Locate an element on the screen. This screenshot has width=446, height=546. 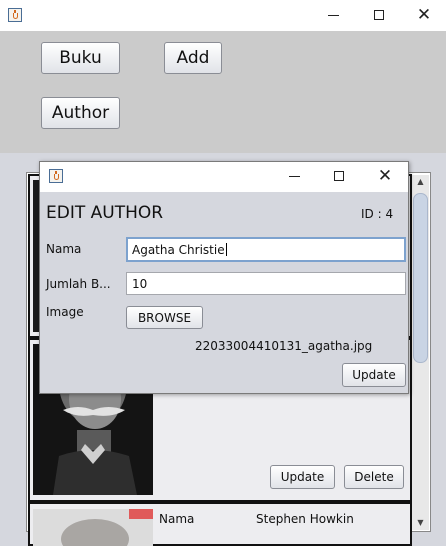
dialog-title-bar is located at coordinates (224, 177).